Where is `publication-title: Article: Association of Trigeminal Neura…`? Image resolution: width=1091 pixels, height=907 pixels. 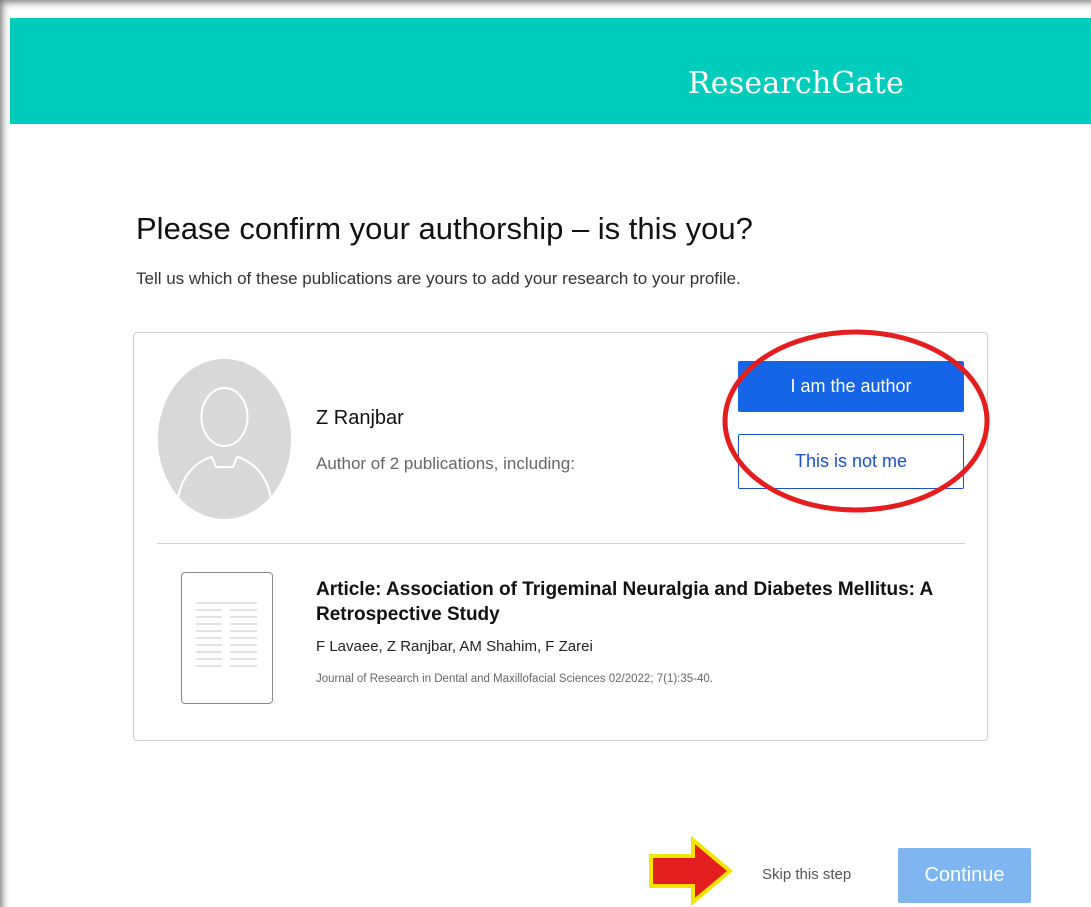 publication-title: Article: Association of Trigeminal Neura… is located at coordinates (646, 602).